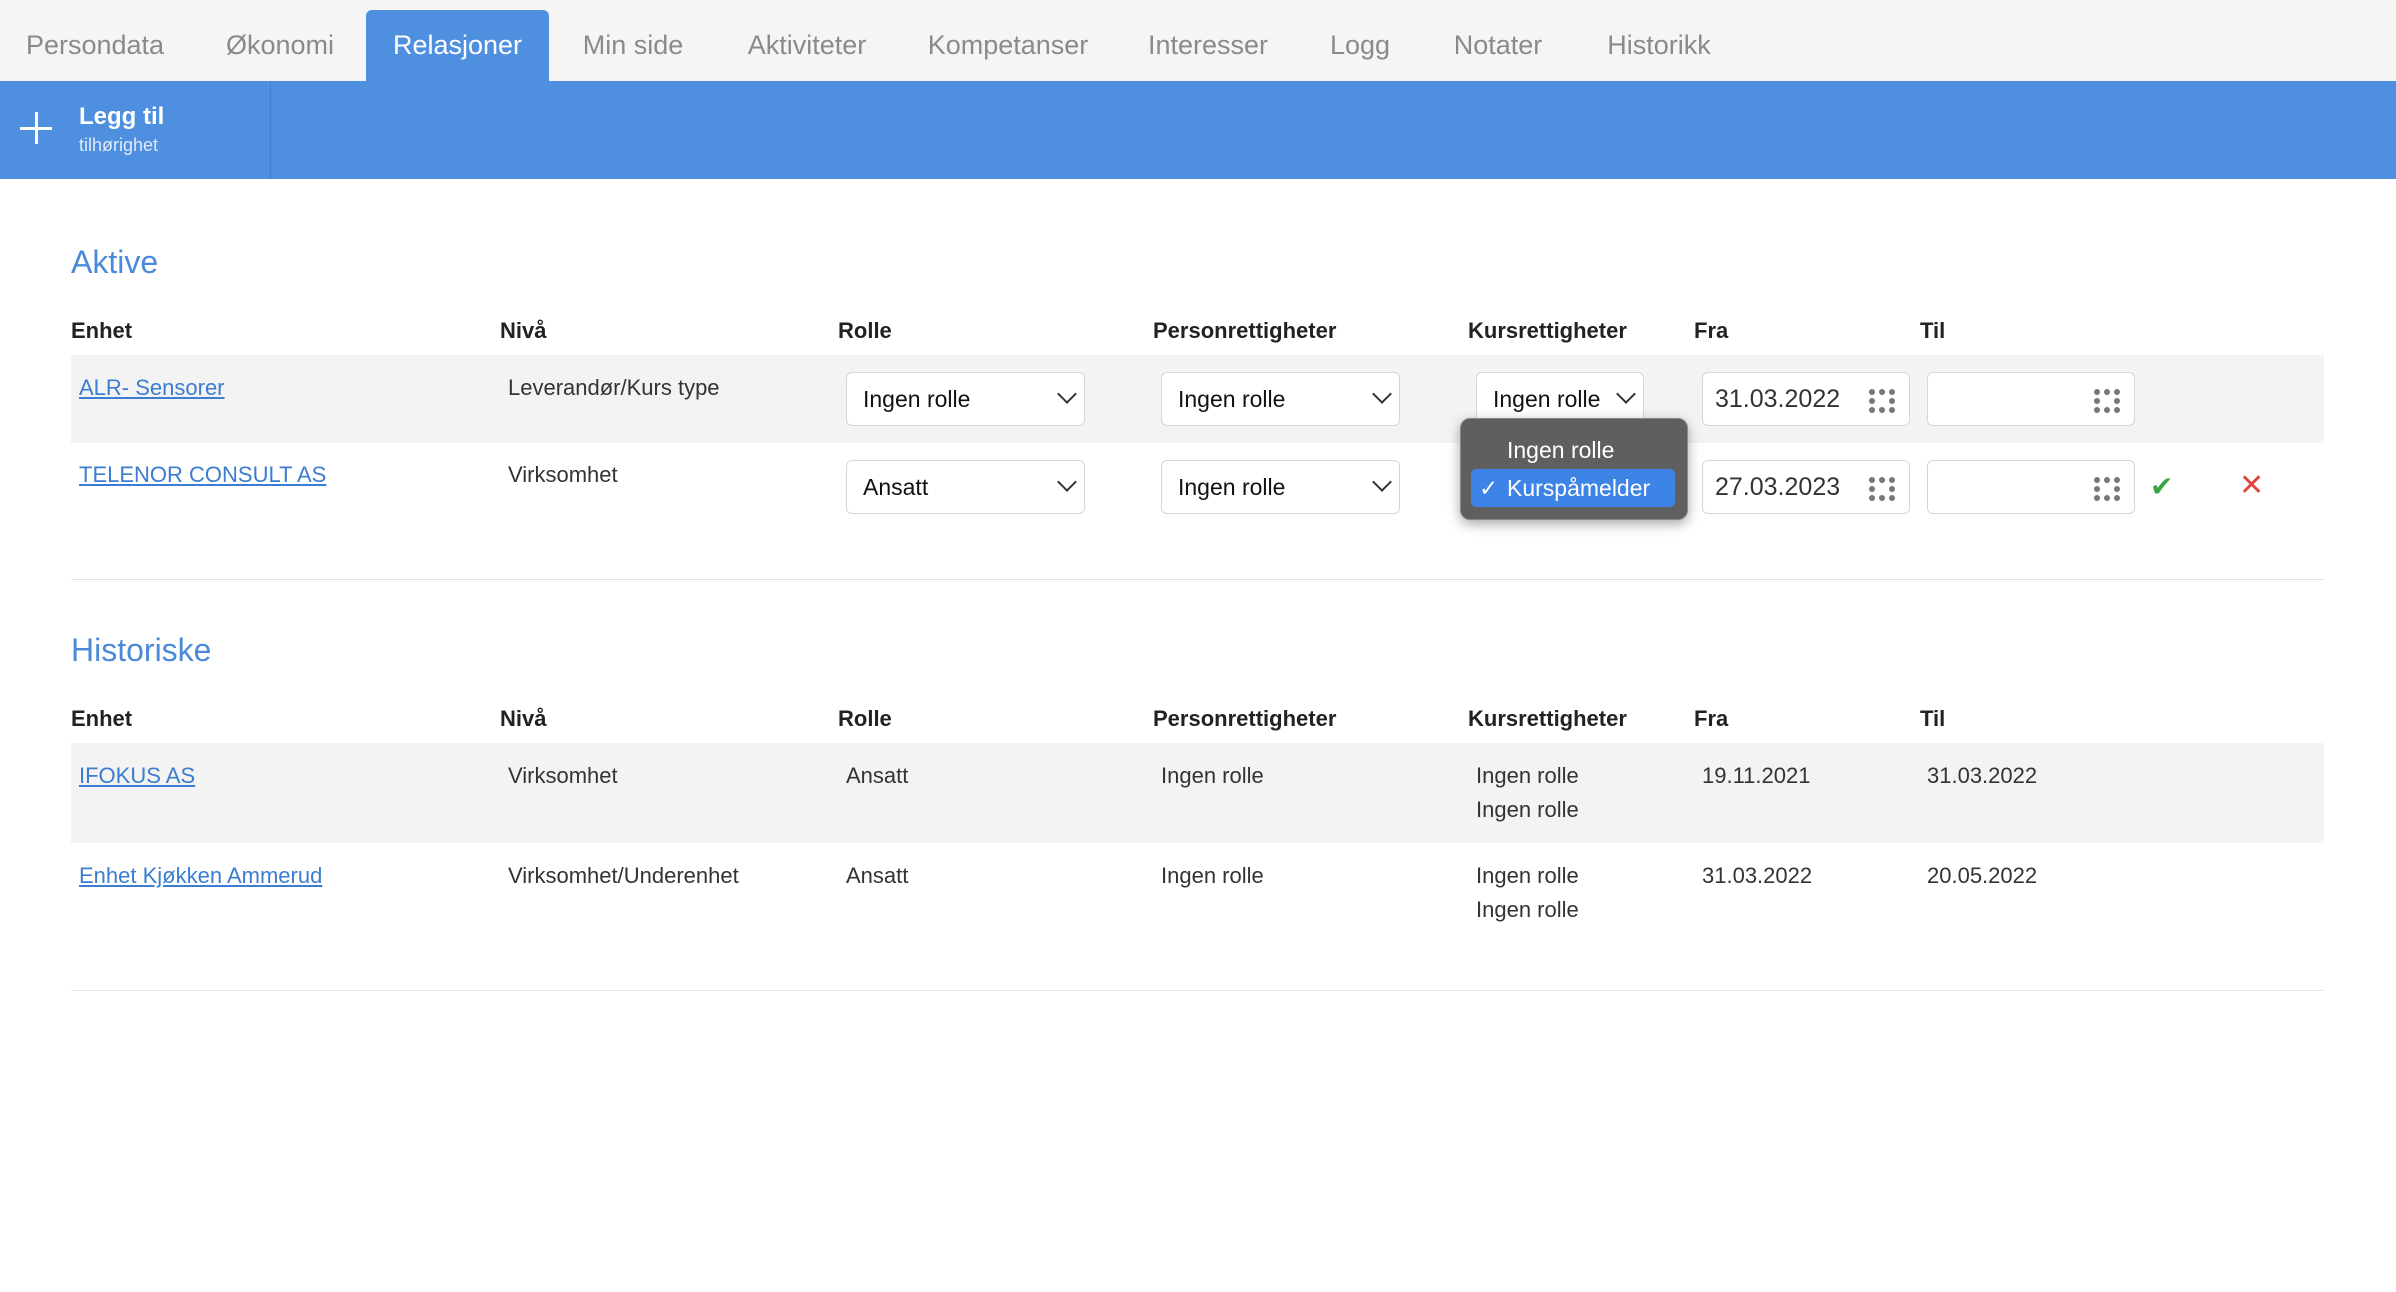 This screenshot has height=1292, width=2396. What do you see at coordinates (1778, 399) in the screenshot?
I see `fra-date-value: 31.03.2022` at bounding box center [1778, 399].